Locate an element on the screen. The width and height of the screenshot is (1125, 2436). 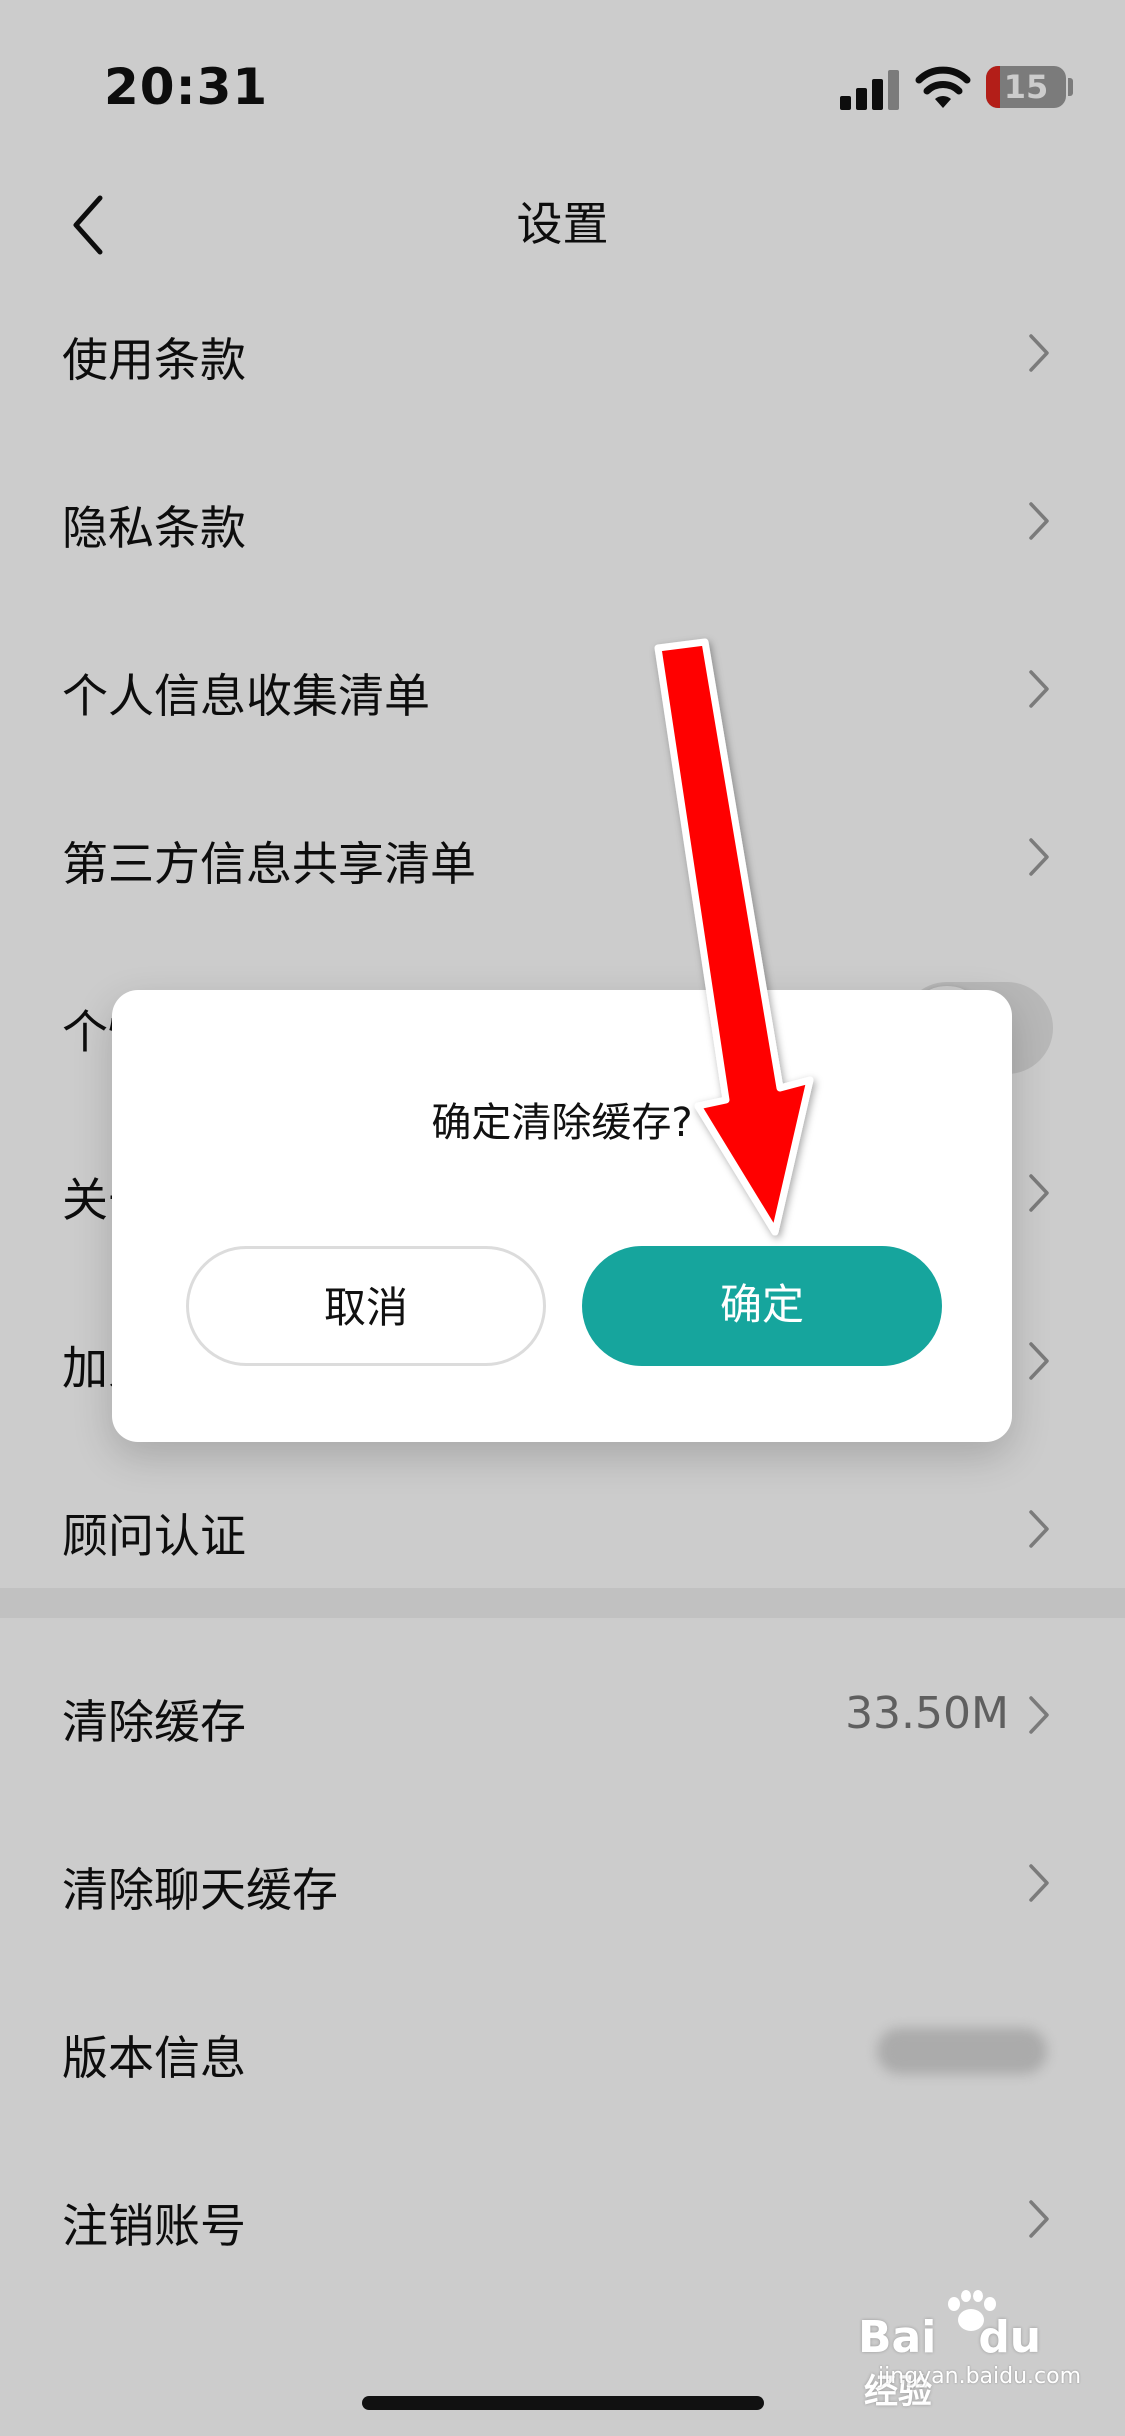
dialog-message: 确定清除缓存? is located at coordinates (562, 1123).